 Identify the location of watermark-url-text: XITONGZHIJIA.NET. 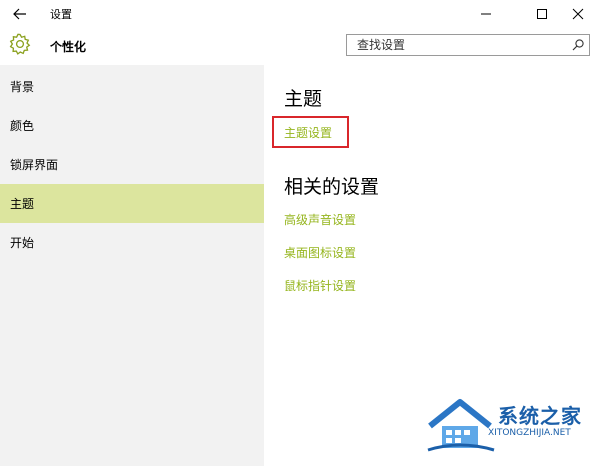
(529, 433).